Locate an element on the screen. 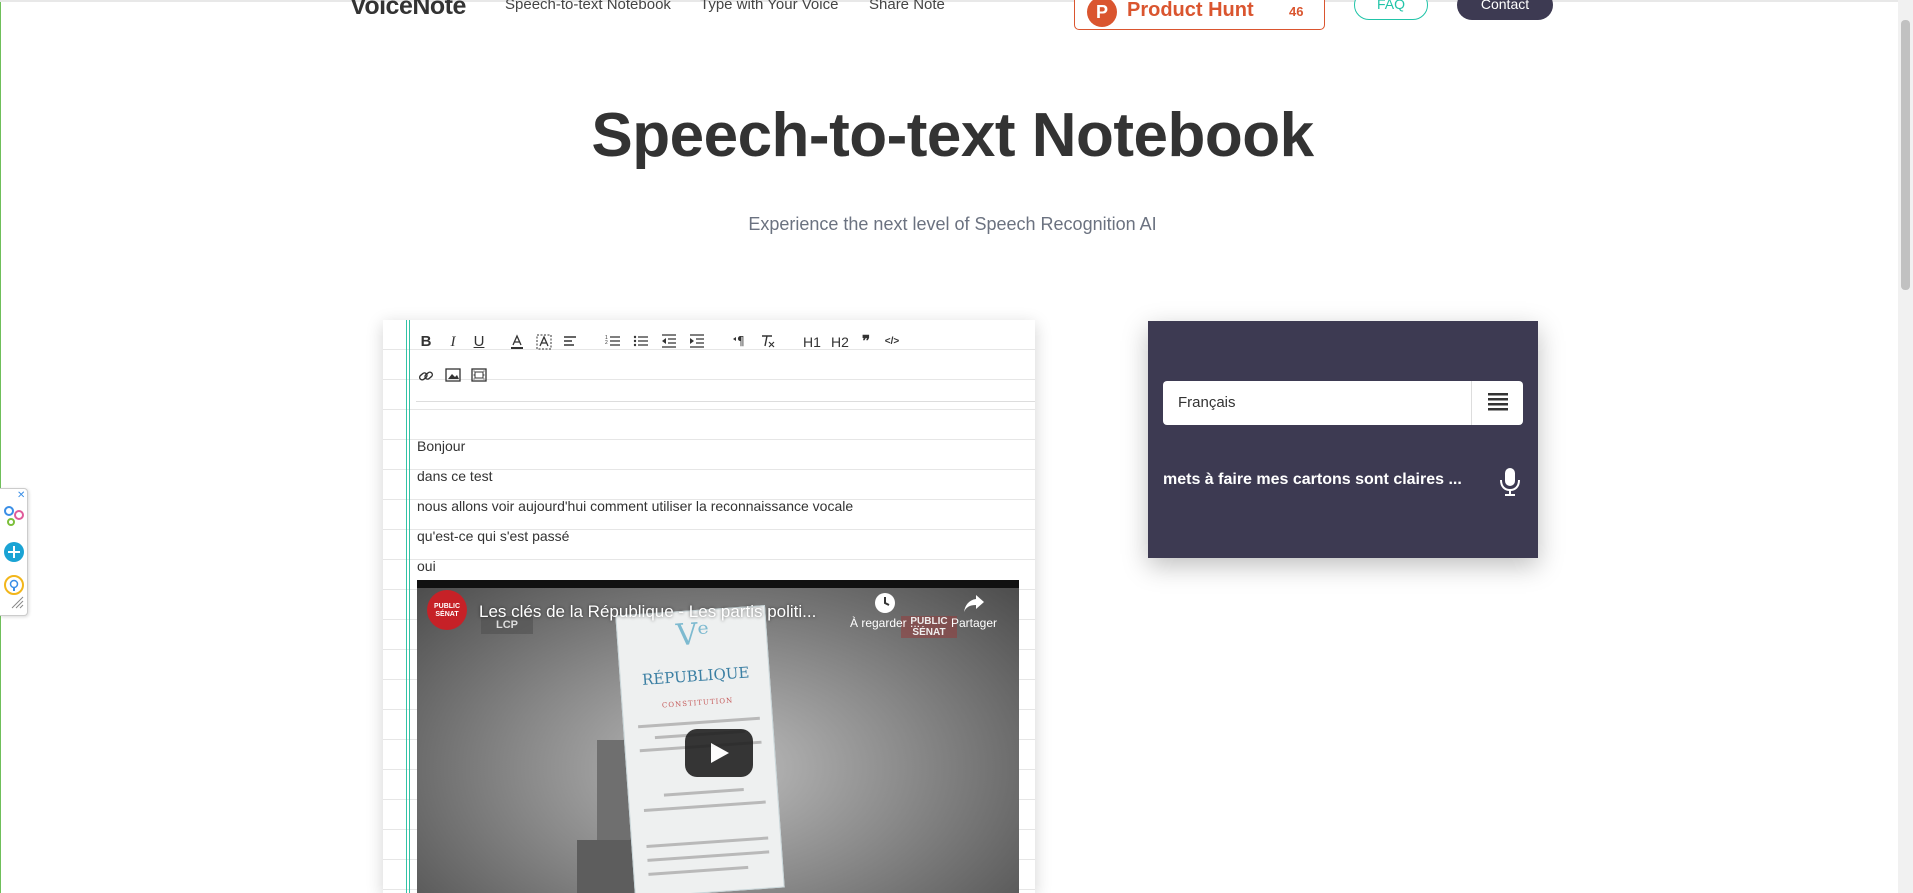 This screenshot has height=893, width=1913. nav-link-share-note: Share Note is located at coordinates (907, 6).